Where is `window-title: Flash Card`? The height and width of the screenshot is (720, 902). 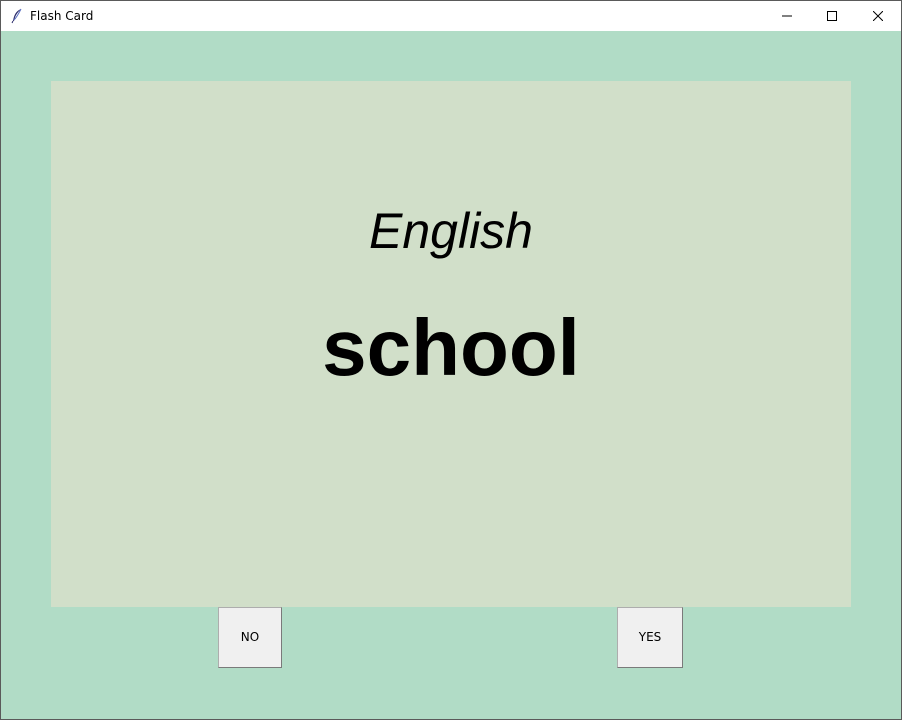
window-title: Flash Card is located at coordinates (62, 16).